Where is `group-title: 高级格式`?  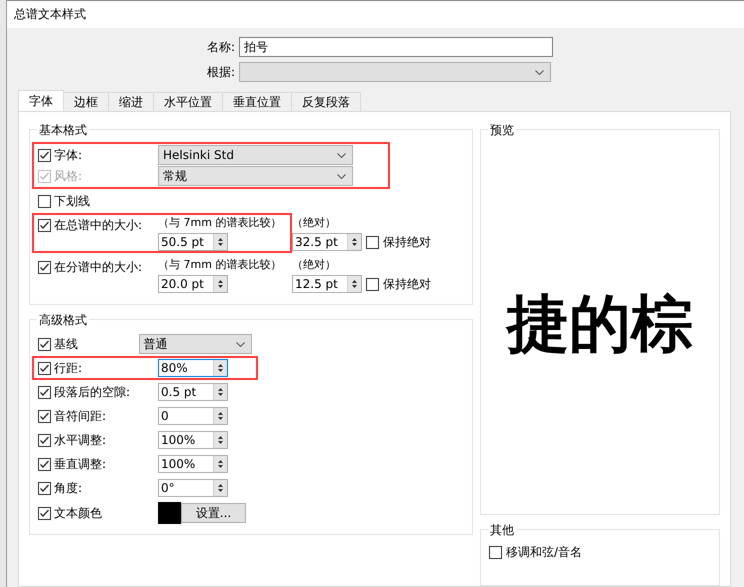
group-title: 高级格式 is located at coordinates (63, 320).